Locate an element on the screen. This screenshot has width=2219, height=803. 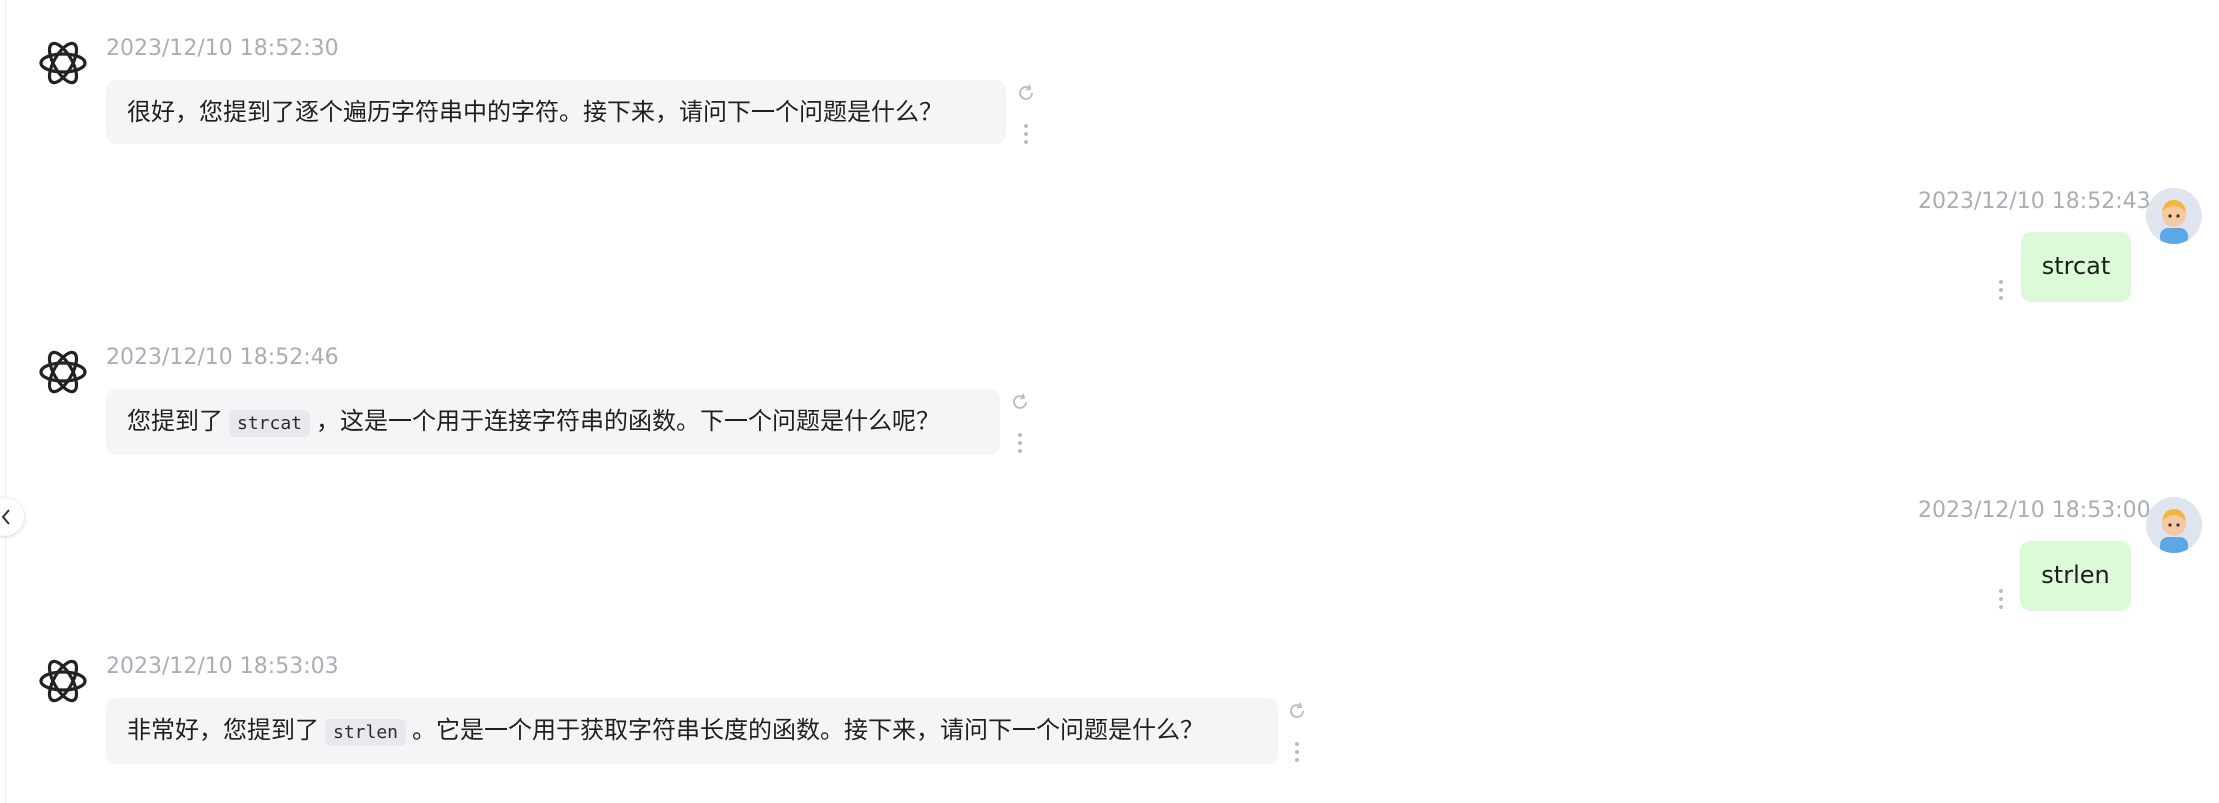
message-bubble: strlen is located at coordinates (2075, 576).